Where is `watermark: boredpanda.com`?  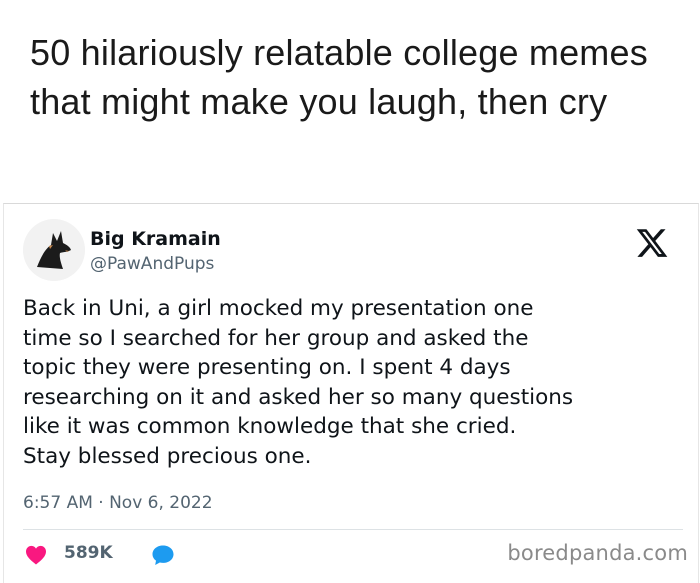
watermark: boredpanda.com is located at coordinates (597, 553).